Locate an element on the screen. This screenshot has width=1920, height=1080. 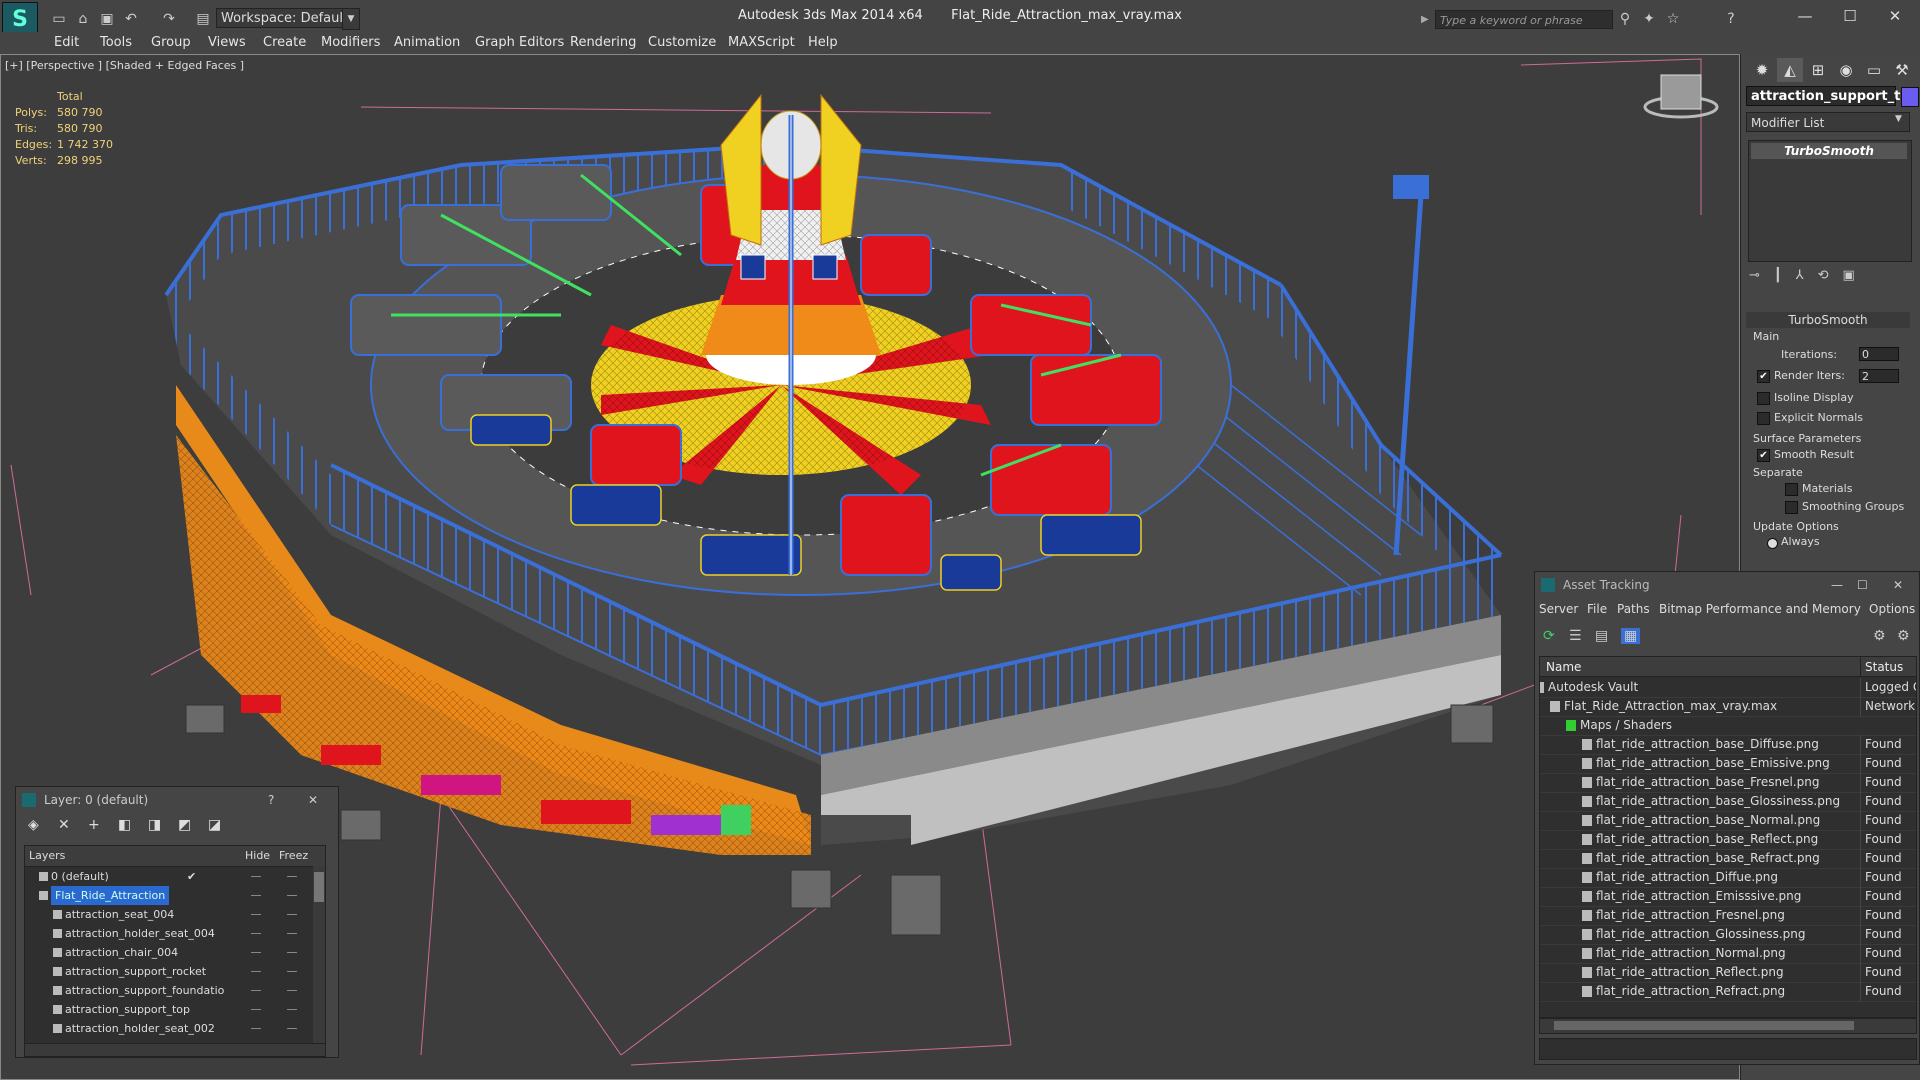
redo-icon: ↷ is located at coordinates (169, 19).